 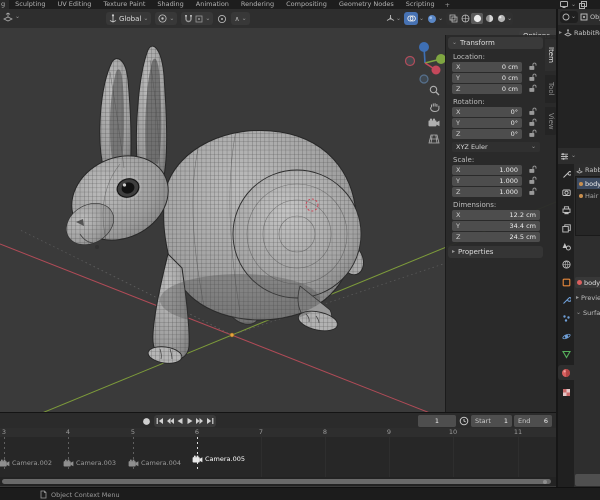 I want to click on timeline-marker-camera-002: Camera.002, so click(x=26, y=463).